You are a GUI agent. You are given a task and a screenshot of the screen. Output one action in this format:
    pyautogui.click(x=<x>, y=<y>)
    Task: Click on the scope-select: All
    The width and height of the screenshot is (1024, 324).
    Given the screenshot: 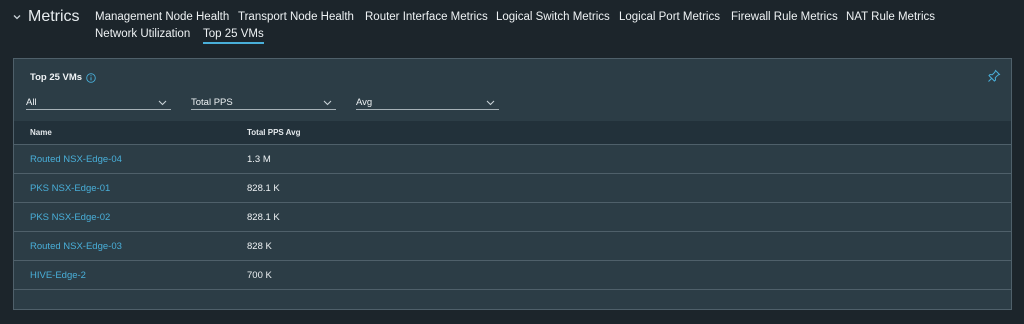 What is the action you would take?
    pyautogui.click(x=98, y=103)
    